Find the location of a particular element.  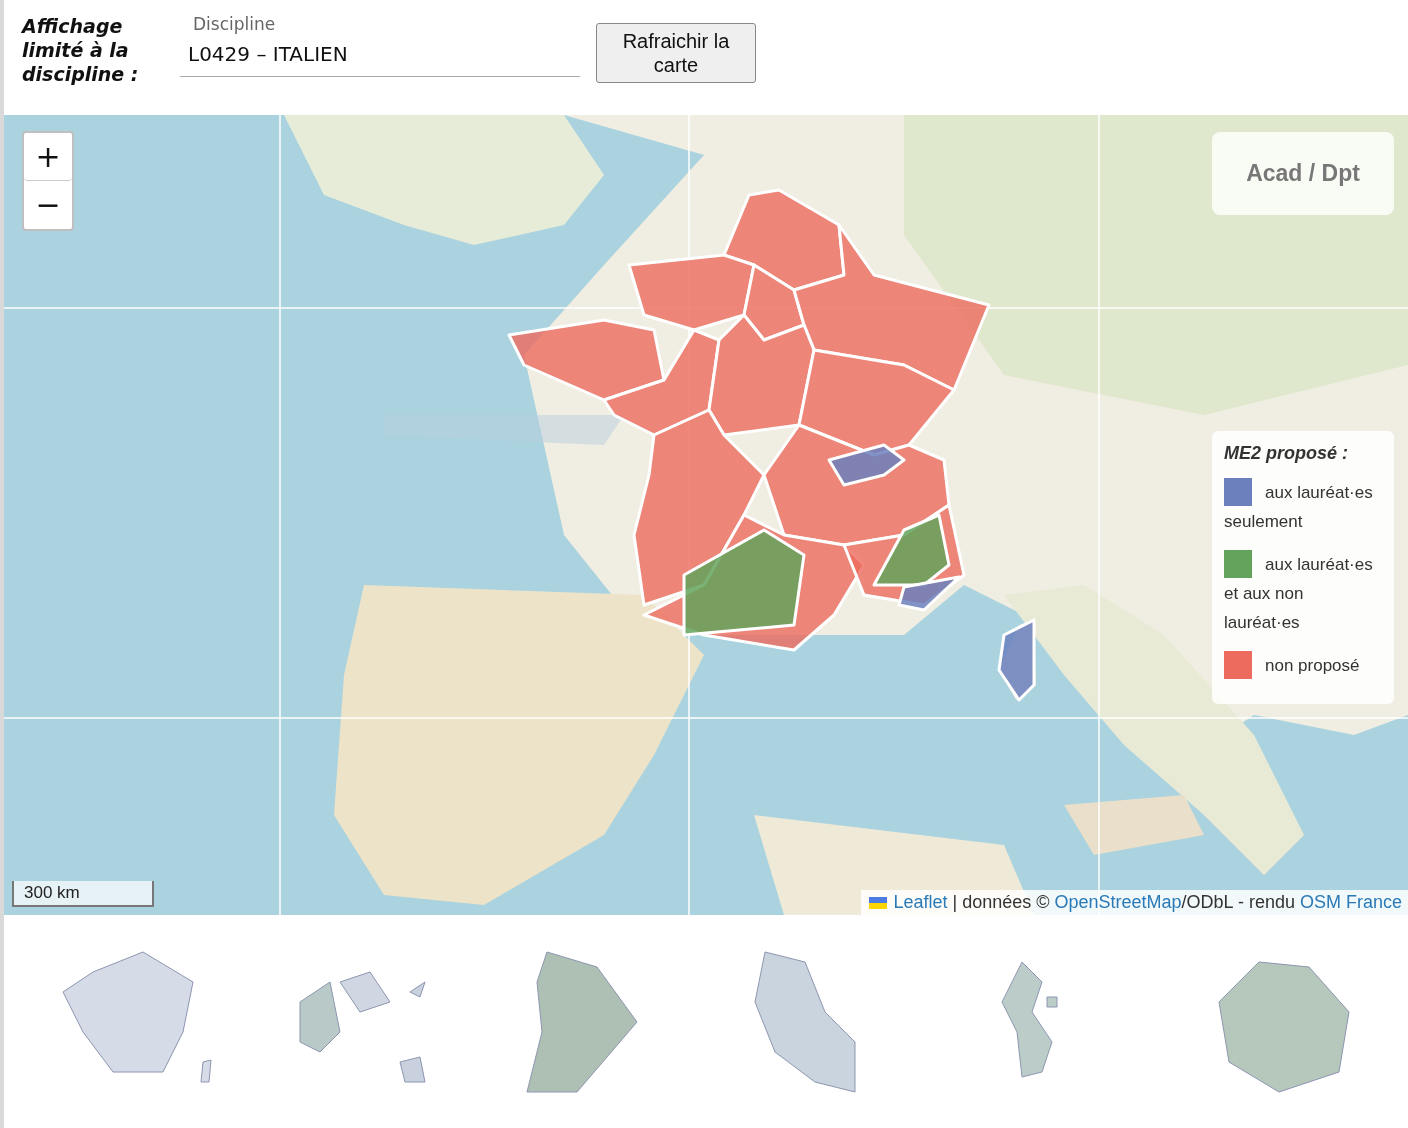

scale-bar: 300 km is located at coordinates (83, 894).